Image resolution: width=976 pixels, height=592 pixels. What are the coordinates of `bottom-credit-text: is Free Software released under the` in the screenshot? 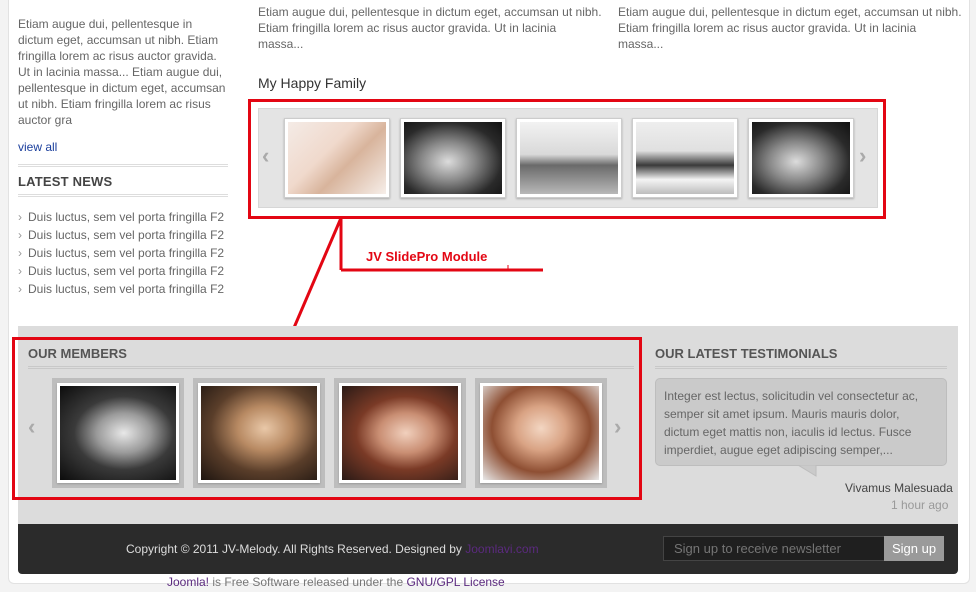 It's located at (308, 582).